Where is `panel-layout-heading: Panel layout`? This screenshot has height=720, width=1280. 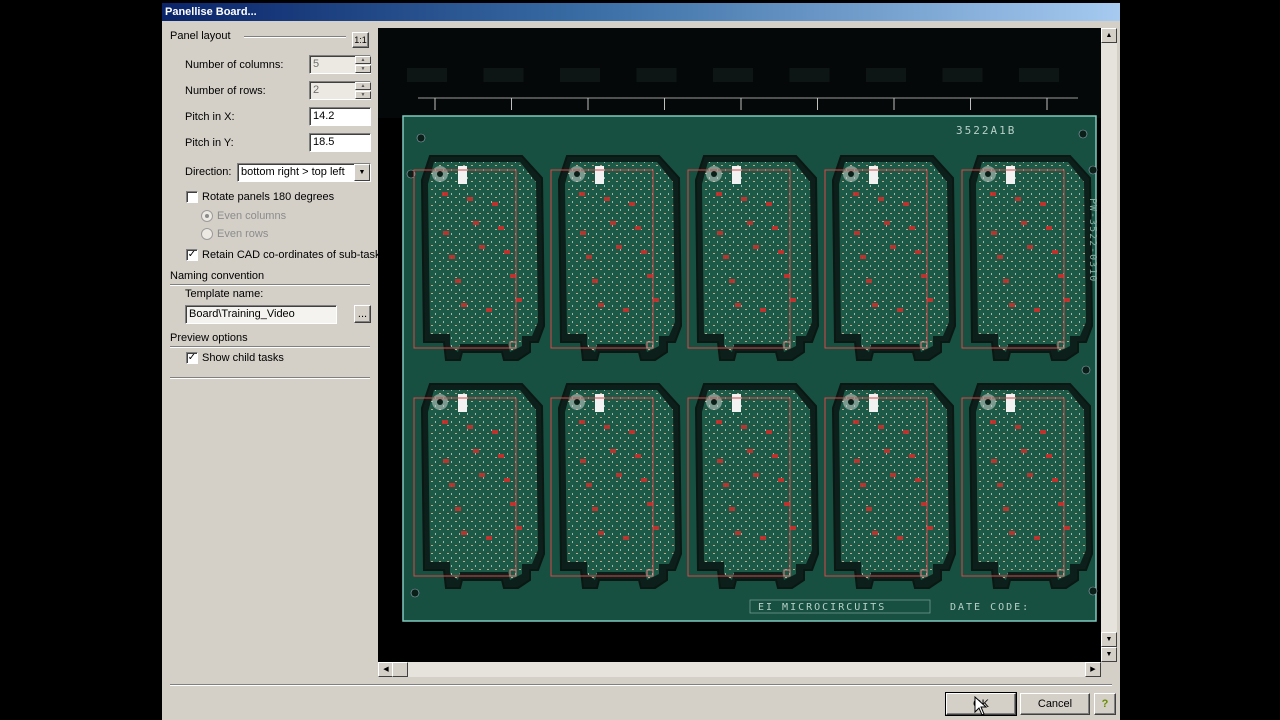
panel-layout-heading: Panel layout is located at coordinates (200, 36).